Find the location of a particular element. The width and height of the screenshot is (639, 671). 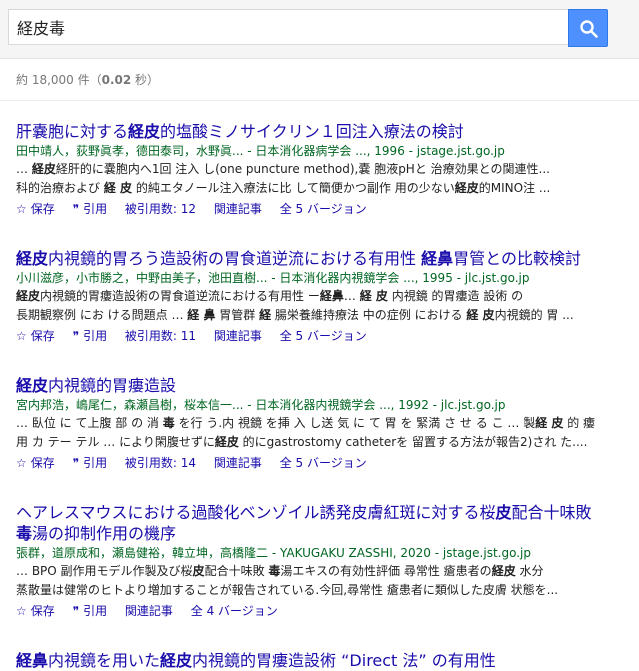

result-actions: ☆ 保存 ❞ 引用 被引用数: 12 関連記事 全 5 バージョン is located at coordinates (326, 209).